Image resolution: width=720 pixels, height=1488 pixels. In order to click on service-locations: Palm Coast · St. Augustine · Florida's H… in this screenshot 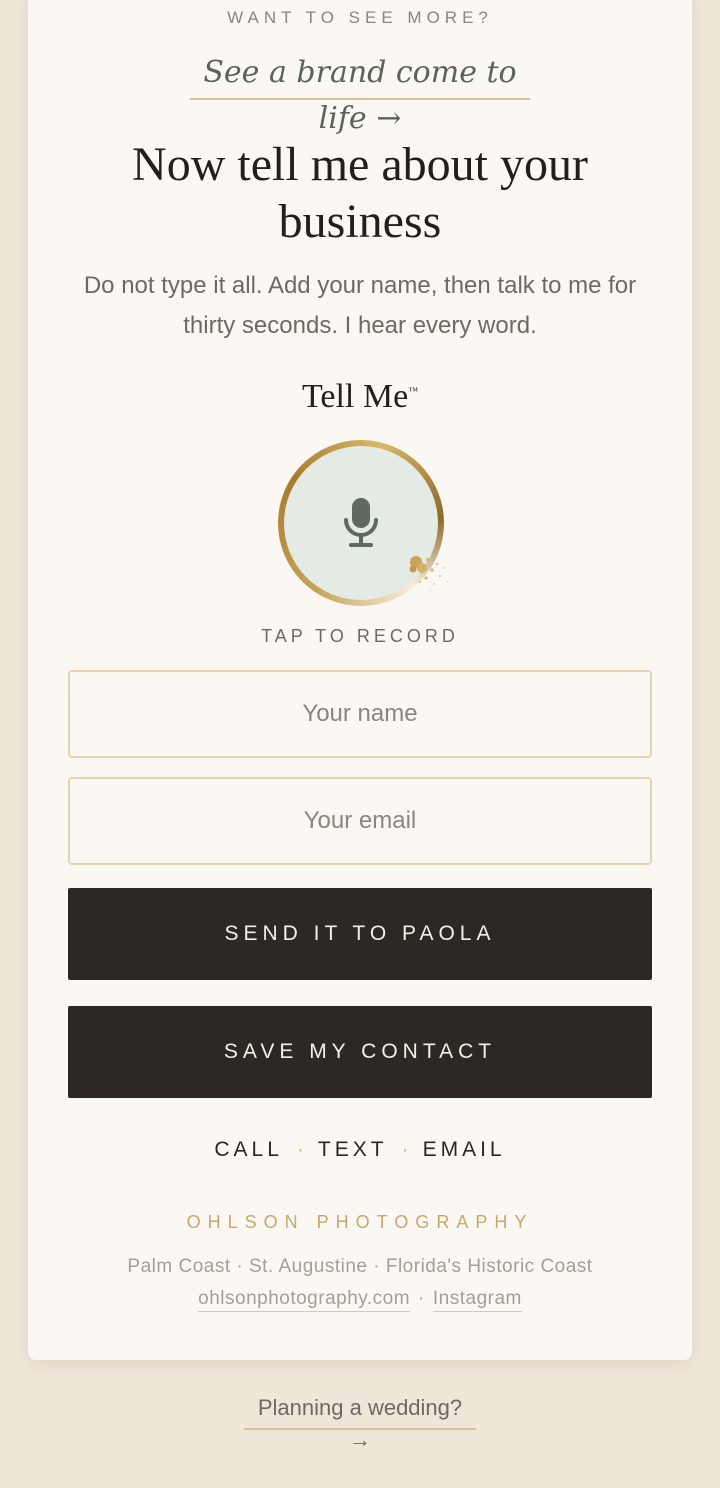, I will do `click(360, 1266)`.